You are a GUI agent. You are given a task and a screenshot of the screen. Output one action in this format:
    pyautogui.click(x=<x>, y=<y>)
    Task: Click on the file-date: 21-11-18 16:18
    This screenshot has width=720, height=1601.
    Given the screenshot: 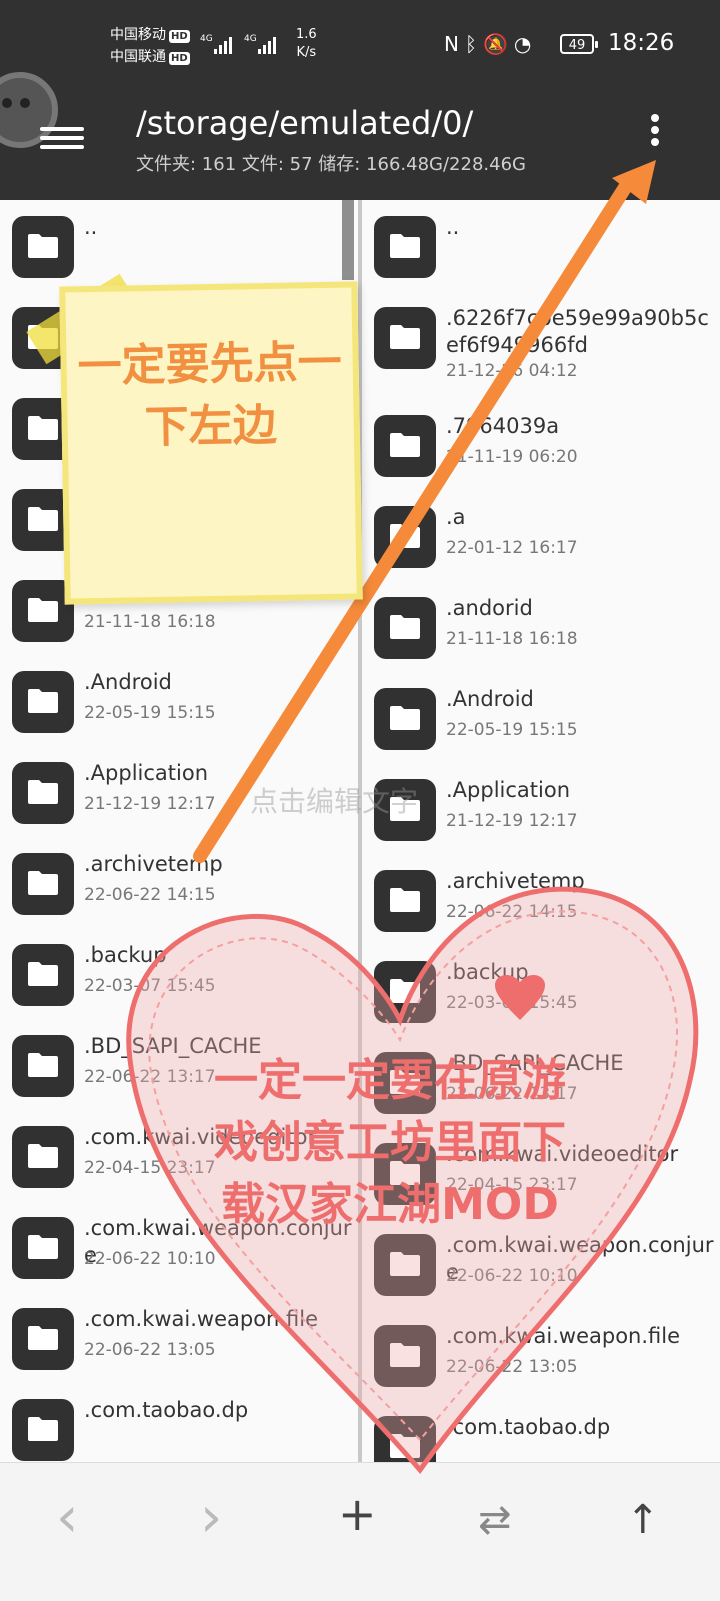 What is the action you would take?
    pyautogui.click(x=150, y=622)
    